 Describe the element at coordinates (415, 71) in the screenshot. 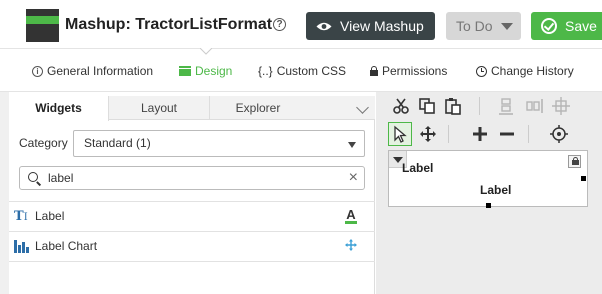

I see `tab-label: Permissions` at that location.